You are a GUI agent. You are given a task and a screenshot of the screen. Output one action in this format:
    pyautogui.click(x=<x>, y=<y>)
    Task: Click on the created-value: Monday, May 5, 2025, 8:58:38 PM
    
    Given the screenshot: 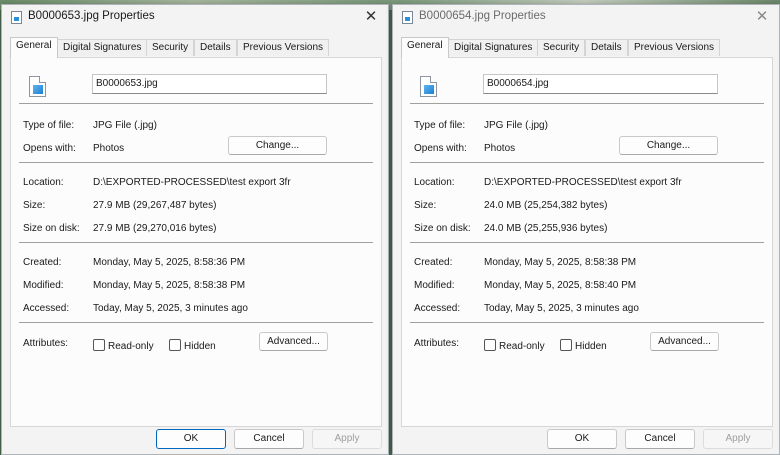 What is the action you would take?
    pyautogui.click(x=560, y=262)
    